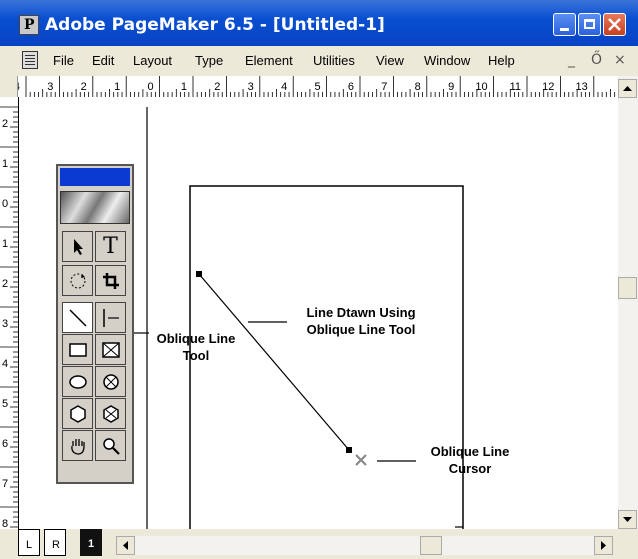 The width and height of the screenshot is (638, 559). Describe the element at coordinates (110, 445) in the screenshot. I see `zoom-tool` at that location.